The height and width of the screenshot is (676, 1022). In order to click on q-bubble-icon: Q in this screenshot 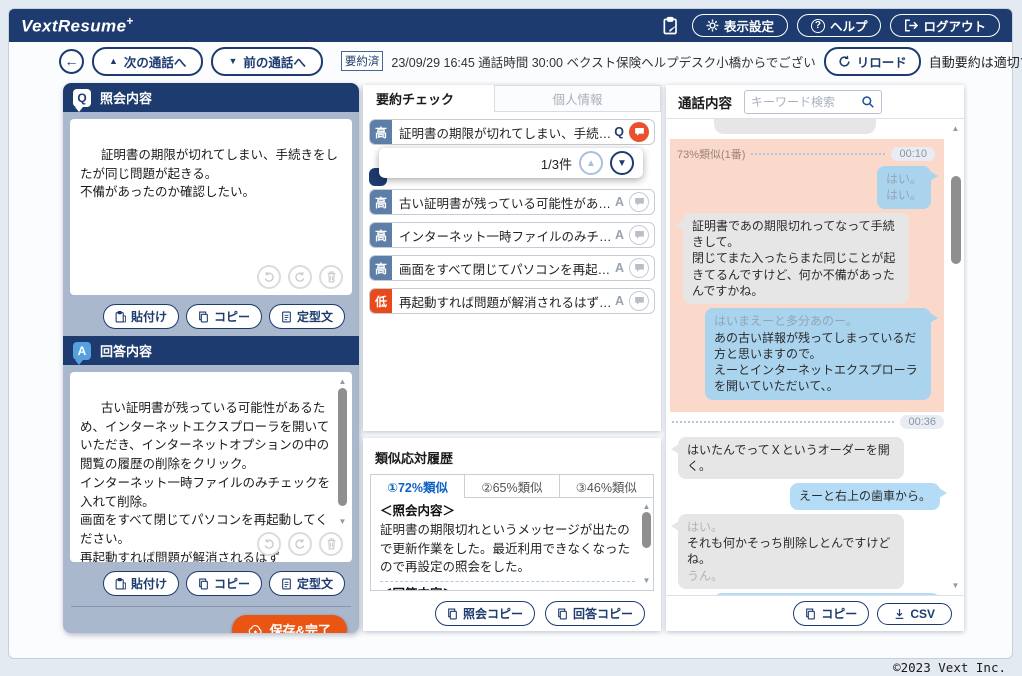, I will do `click(82, 100)`.